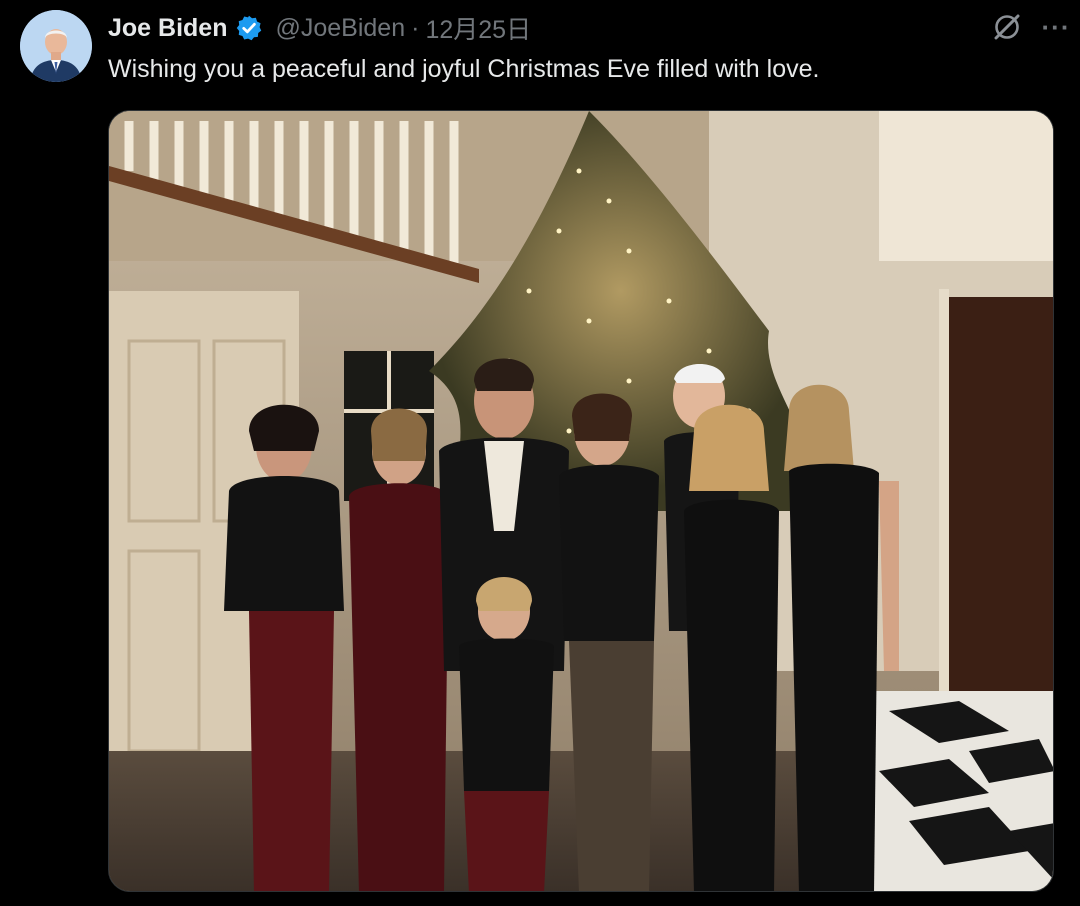 This screenshot has height=906, width=1080. I want to click on avatar-portrait-icon, so click(56, 46).